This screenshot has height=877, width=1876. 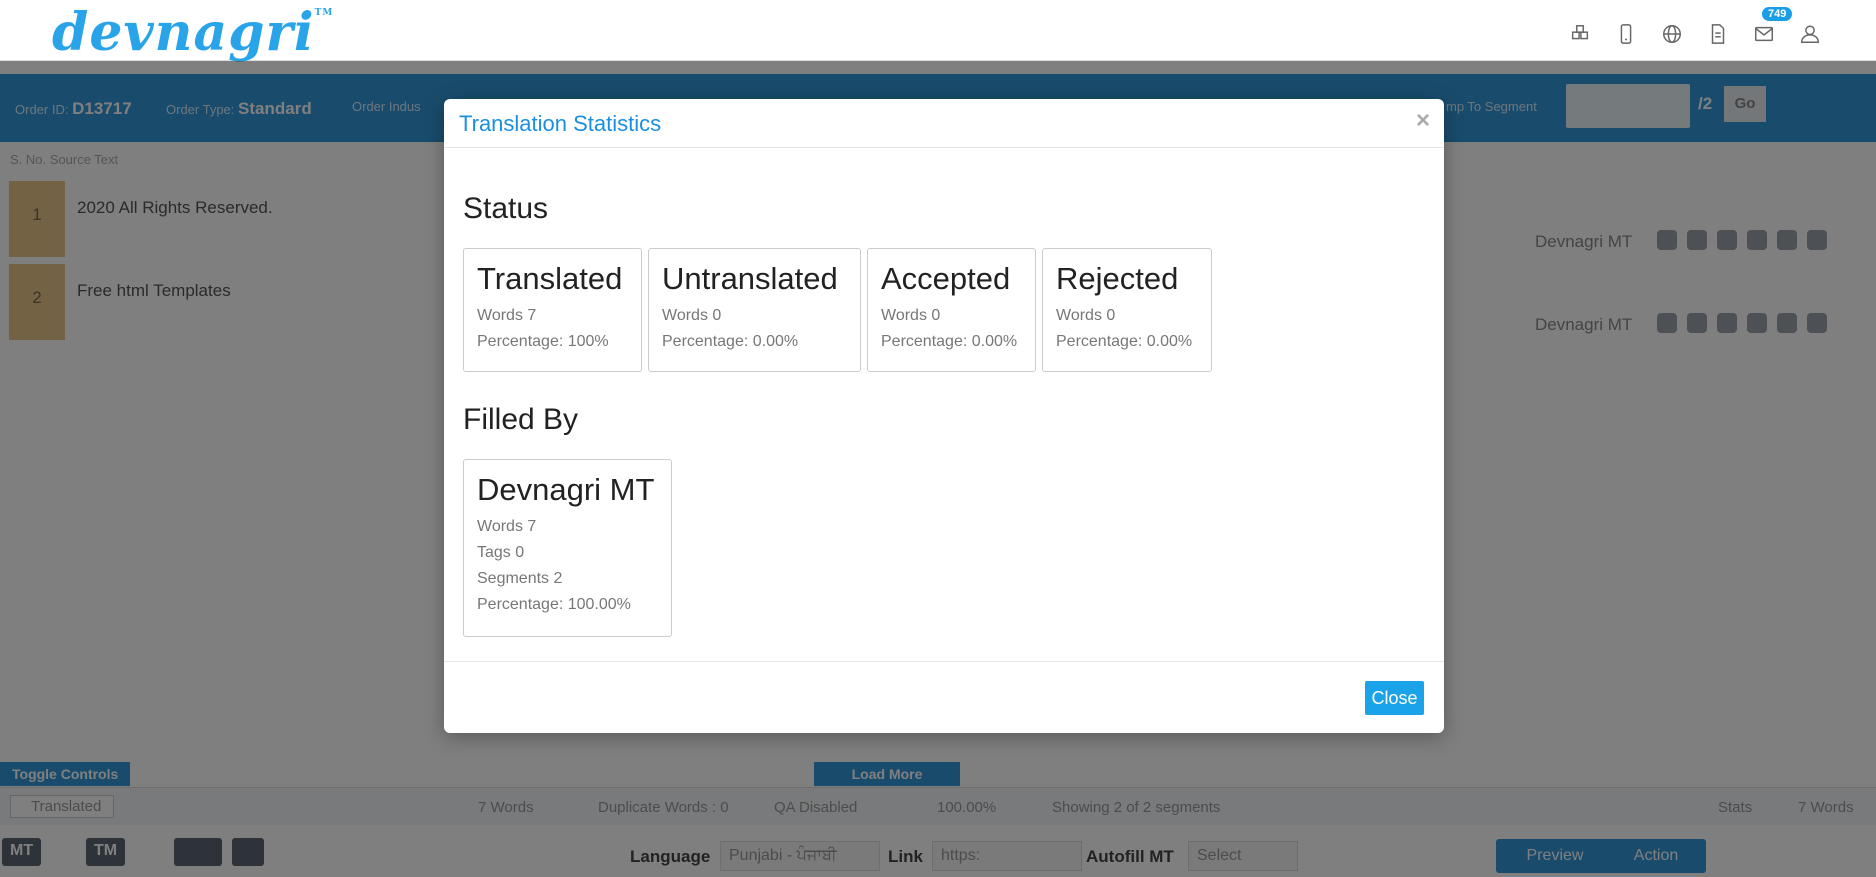 I want to click on modal-footer: Close, so click(x=944, y=697).